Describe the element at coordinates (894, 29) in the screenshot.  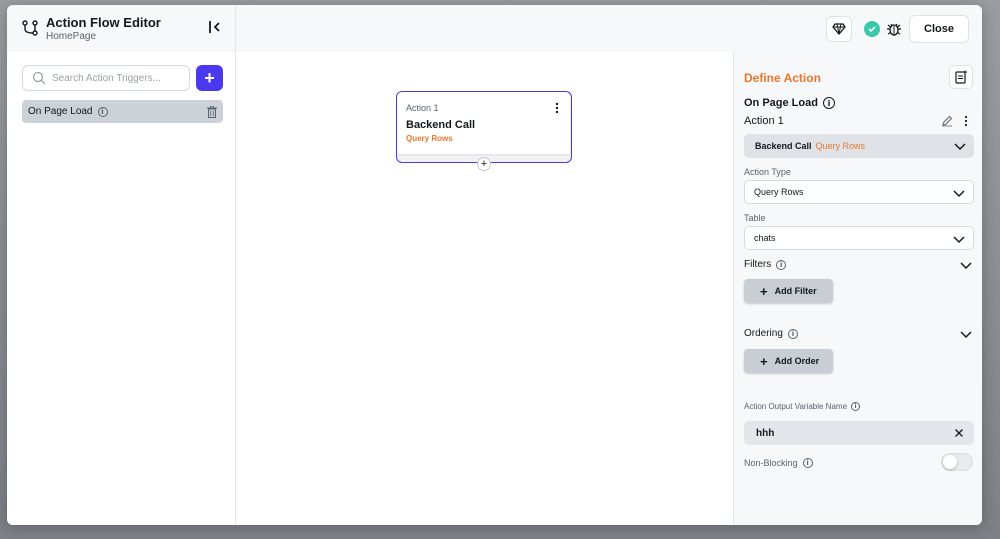
I see `bug-icon` at that location.